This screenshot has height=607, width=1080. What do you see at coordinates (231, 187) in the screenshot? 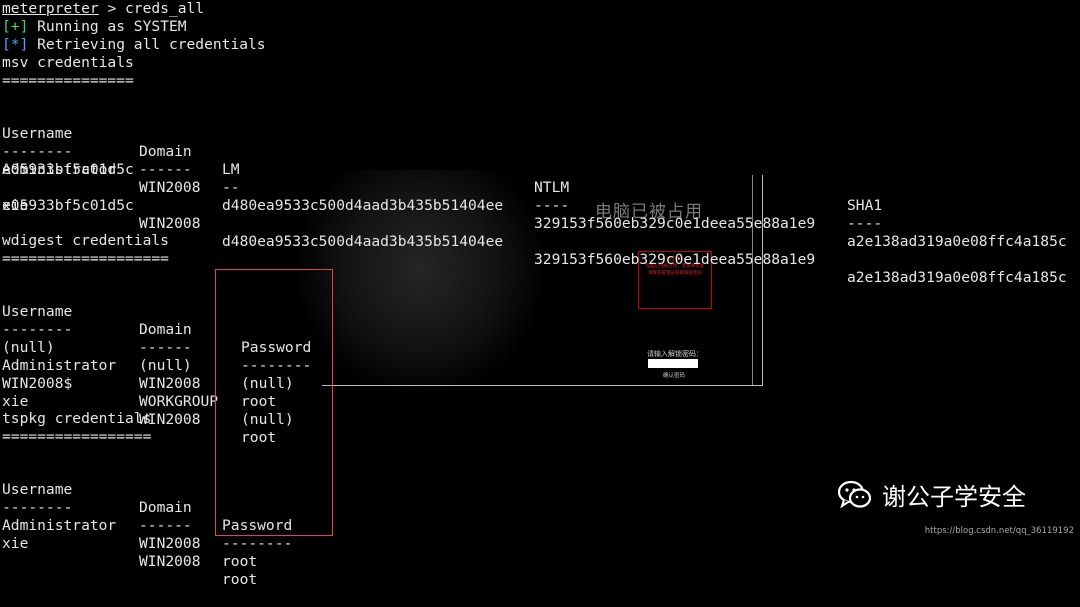
I see `dash: --` at bounding box center [231, 187].